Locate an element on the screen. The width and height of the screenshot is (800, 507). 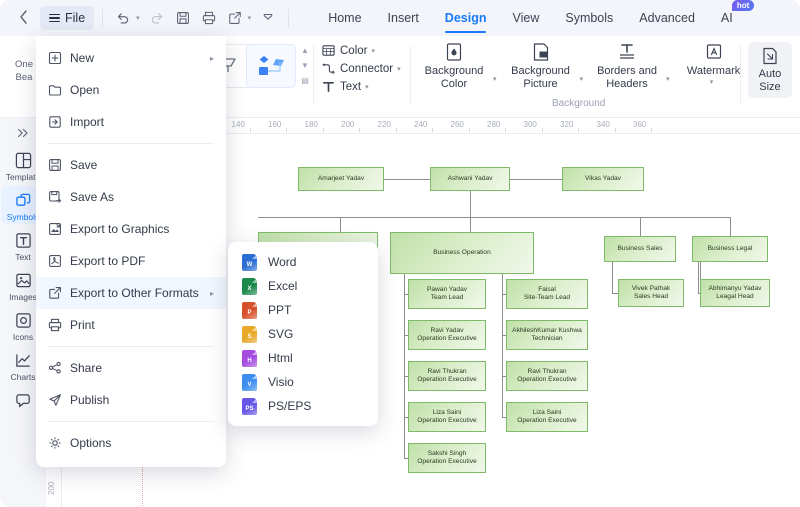
scroll-up-icon: ▲ is located at coordinates (305, 50).